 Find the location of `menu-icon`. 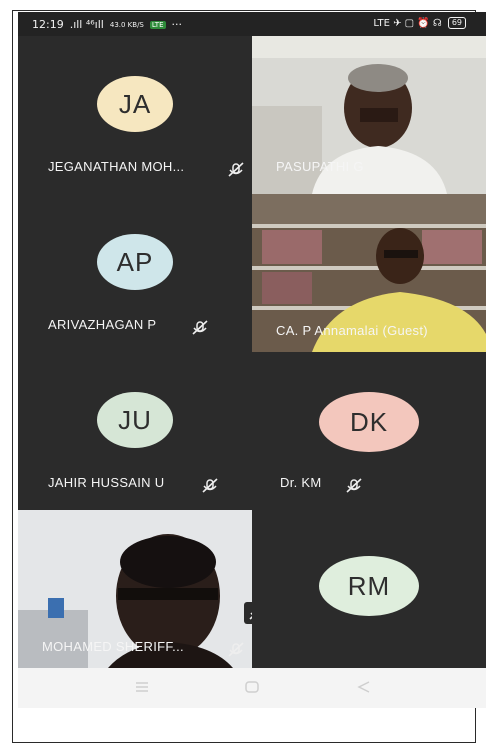

menu-icon is located at coordinates (142, 687).